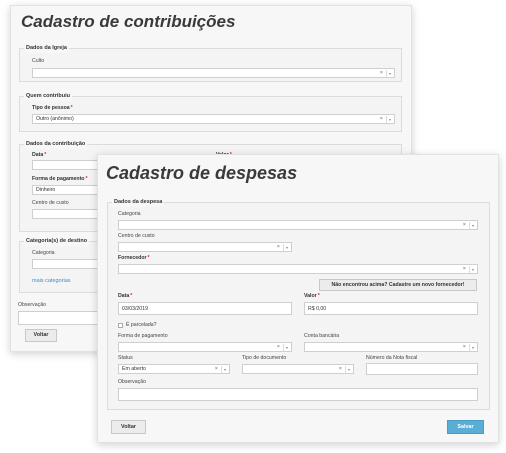  Describe the element at coordinates (134, 369) in the screenshot. I see `status-value: Em aberto` at that location.